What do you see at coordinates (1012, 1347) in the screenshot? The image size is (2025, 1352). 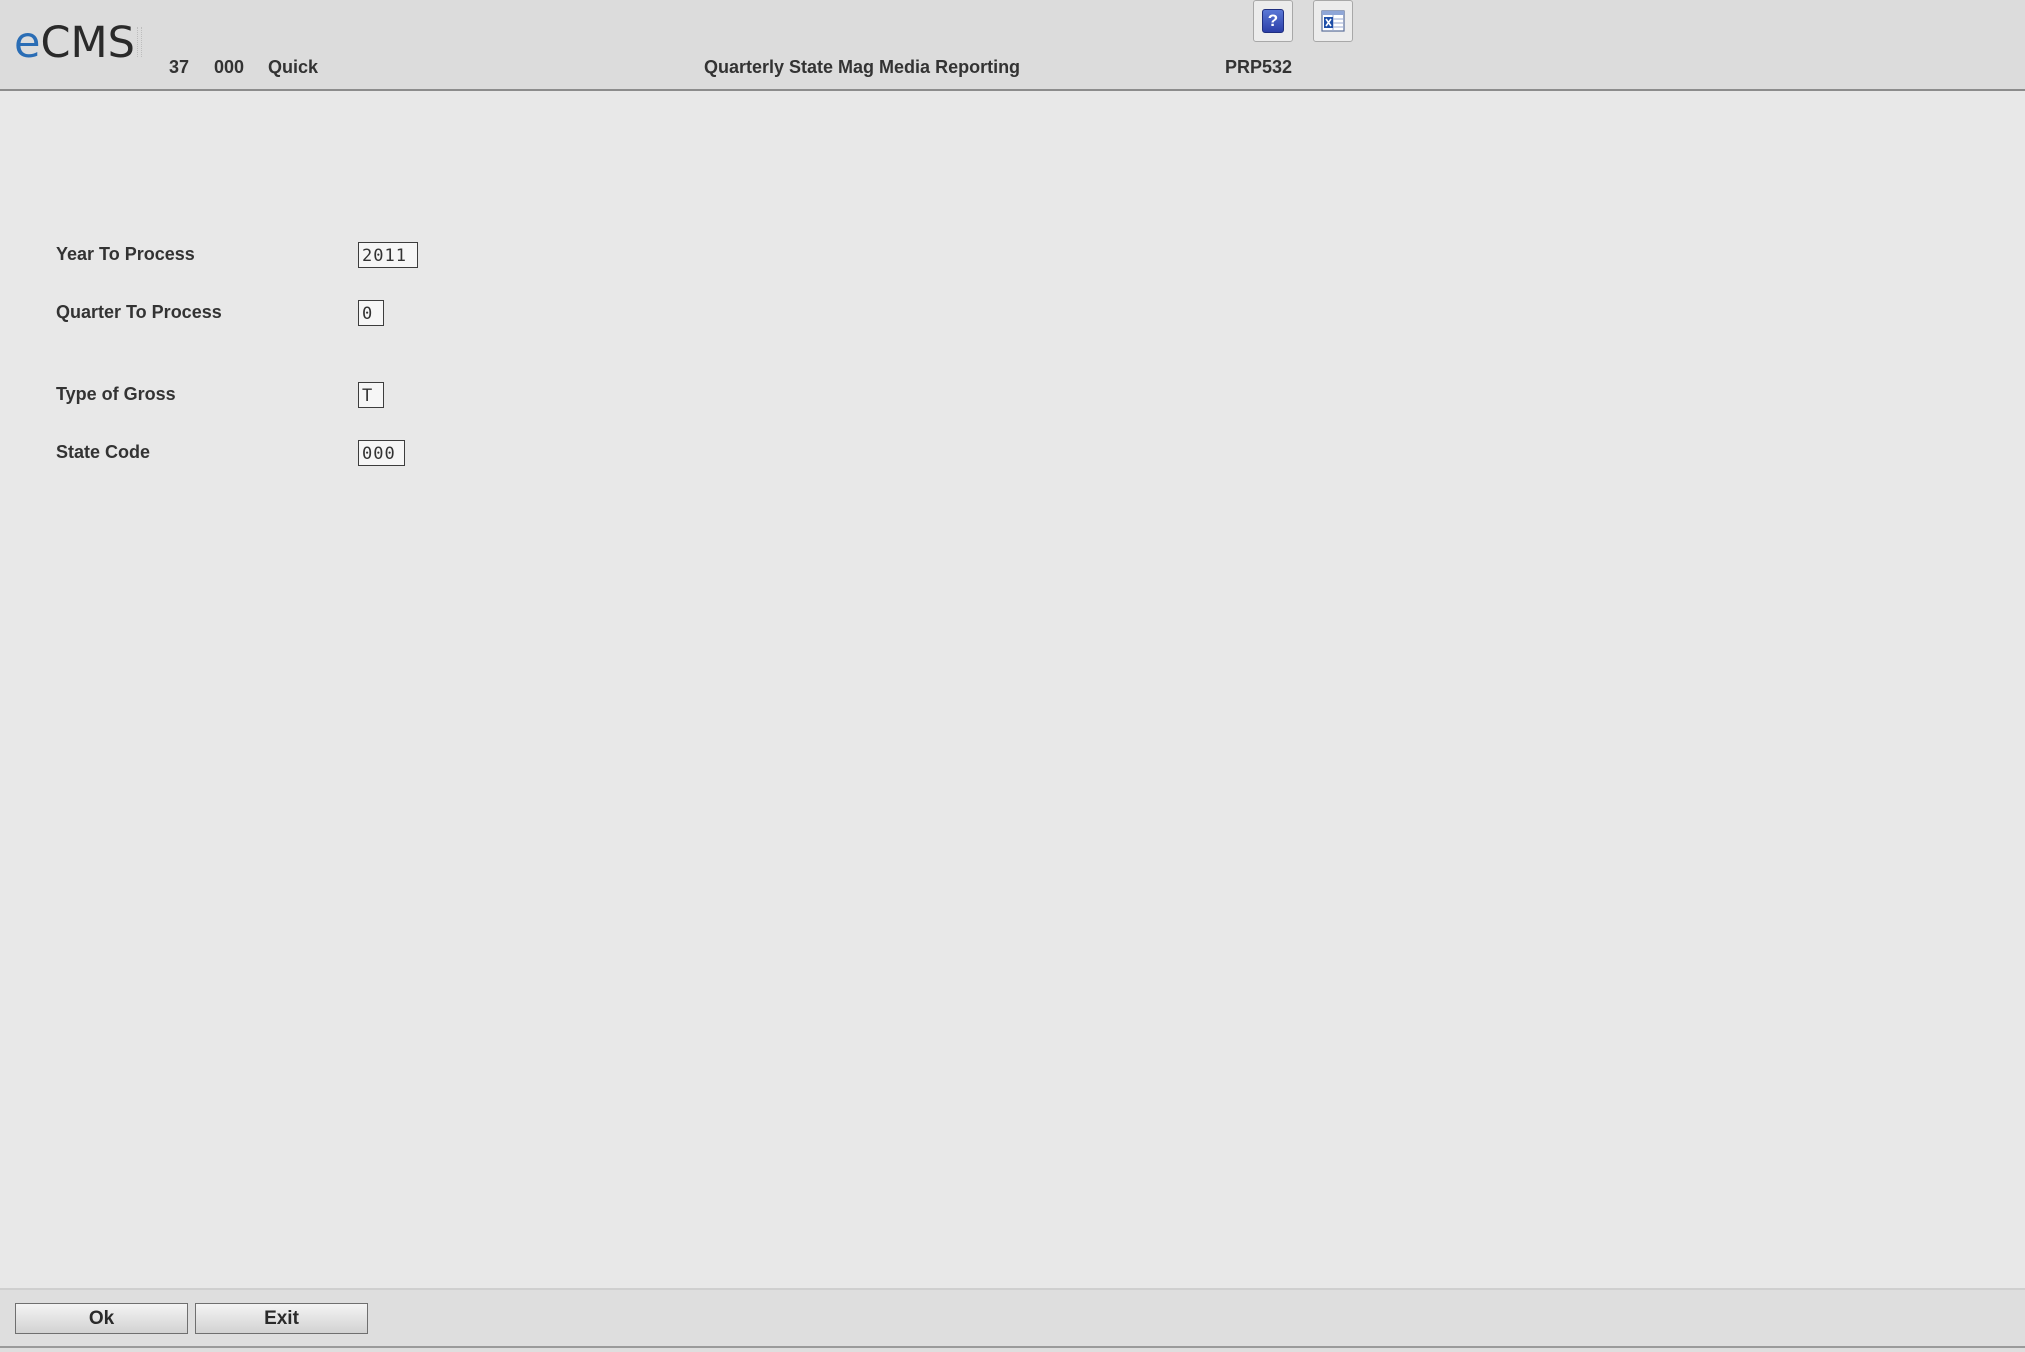 I see `footer-divider` at bounding box center [1012, 1347].